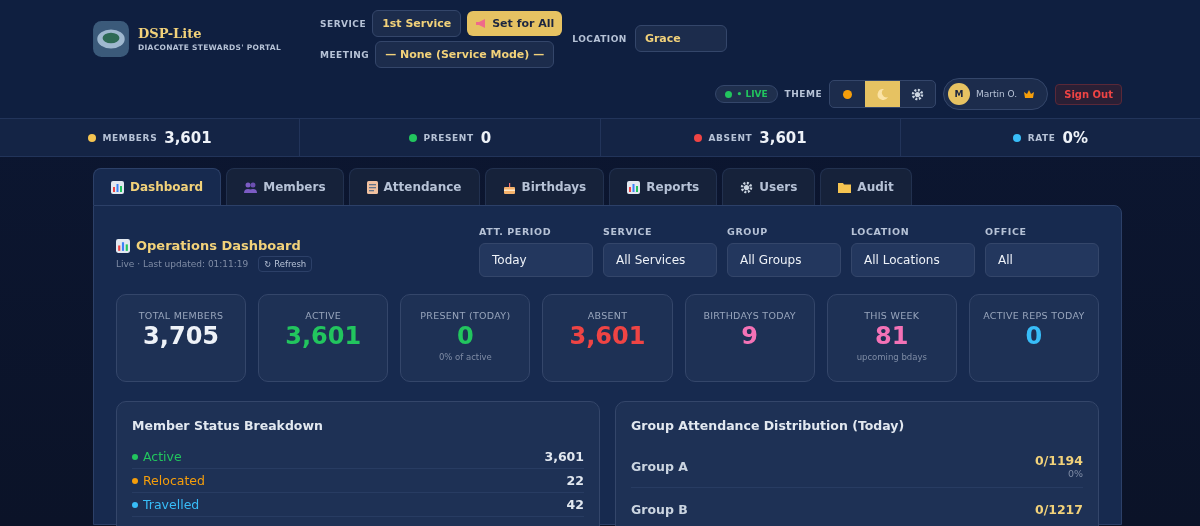  What do you see at coordinates (1075, 137) in the screenshot?
I see `summary-value: 0%` at bounding box center [1075, 137].